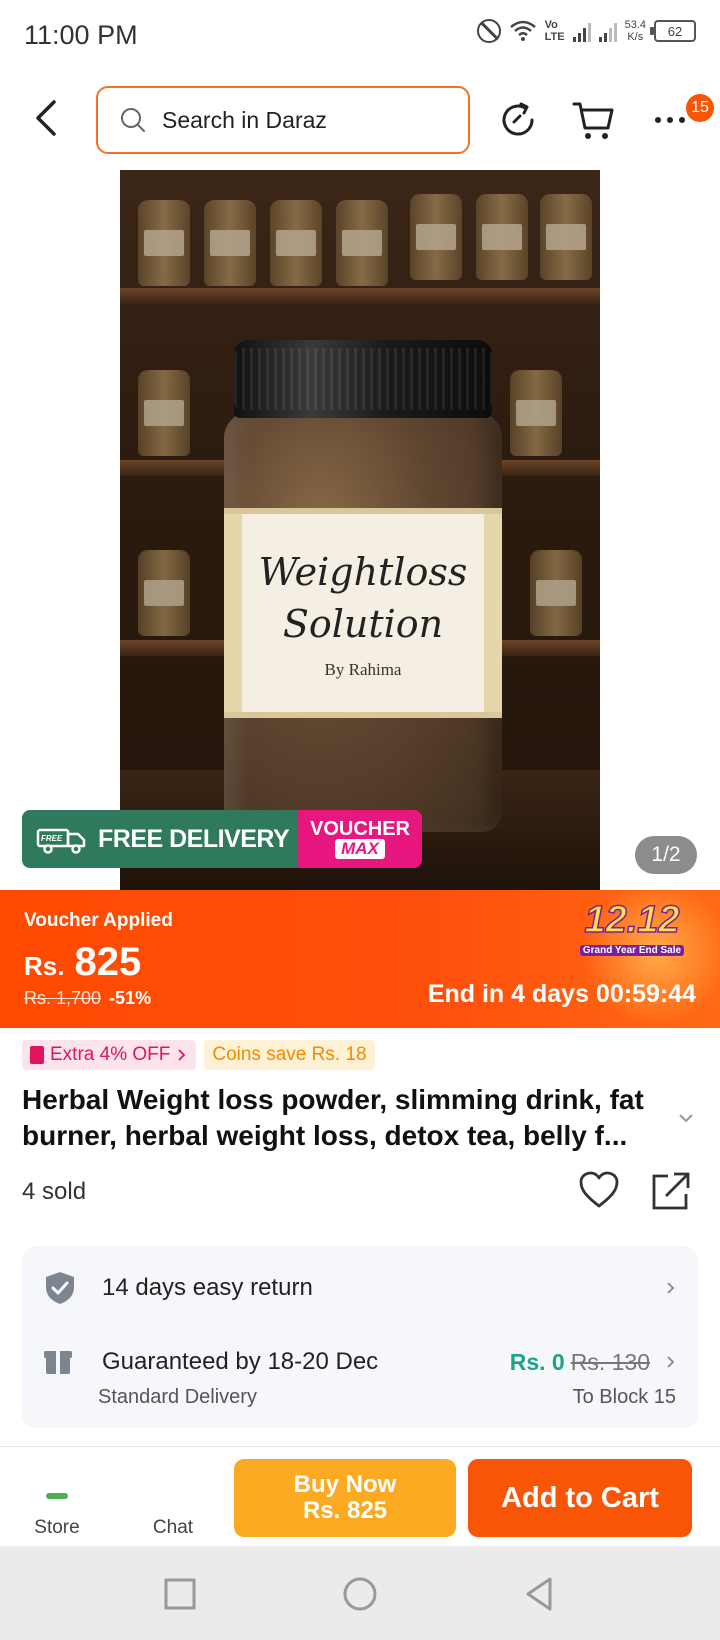 The image size is (720, 1640). Describe the element at coordinates (58, 1362) in the screenshot. I see `package-icon` at that location.